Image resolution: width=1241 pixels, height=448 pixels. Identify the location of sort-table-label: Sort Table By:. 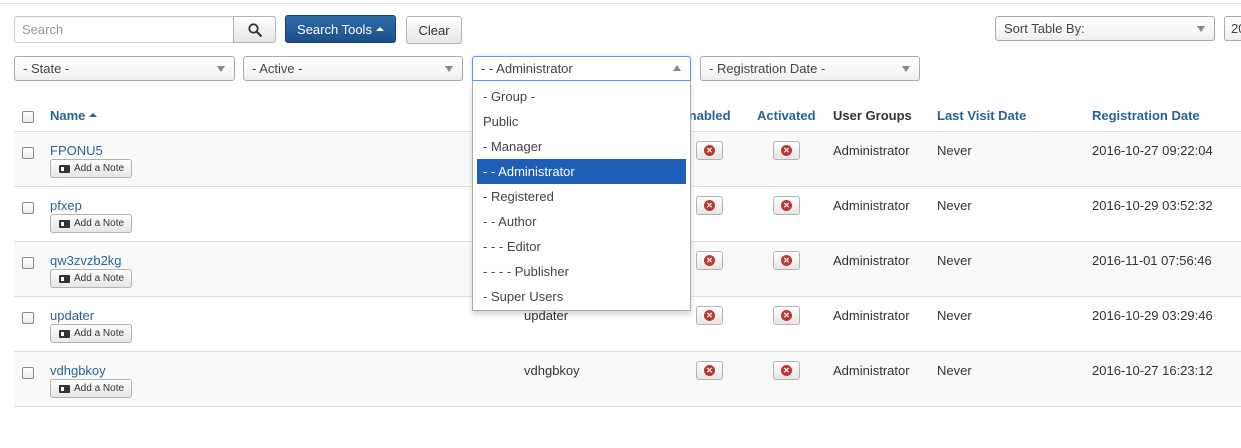
(1044, 28).